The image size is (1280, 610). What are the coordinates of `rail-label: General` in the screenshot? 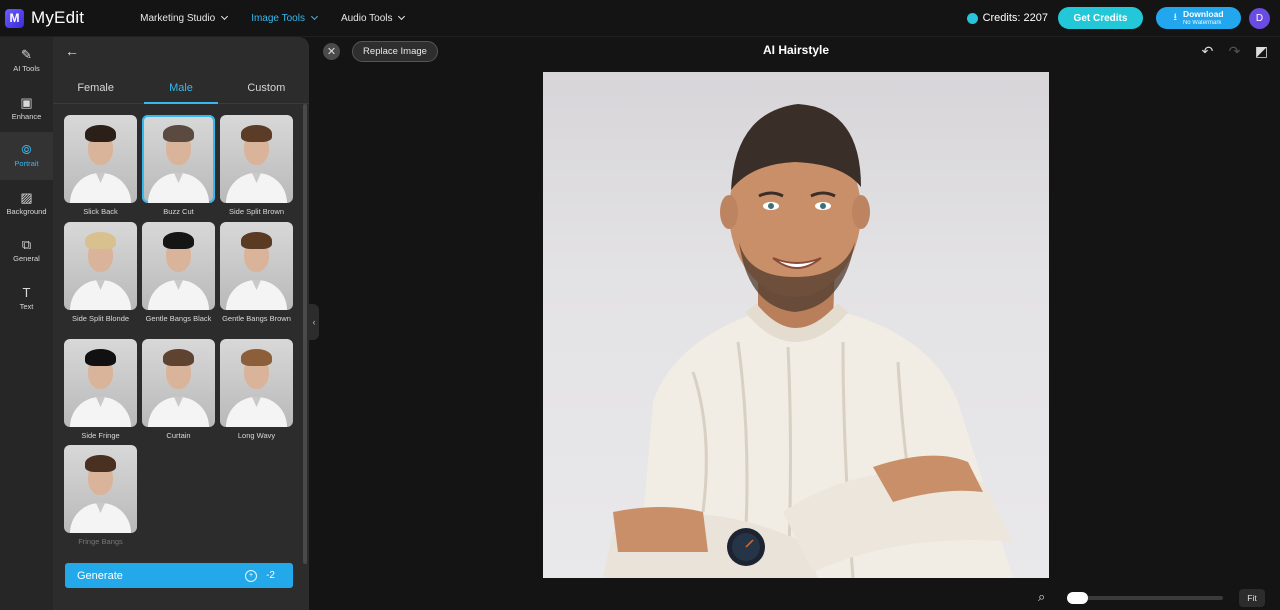 It's located at (26, 259).